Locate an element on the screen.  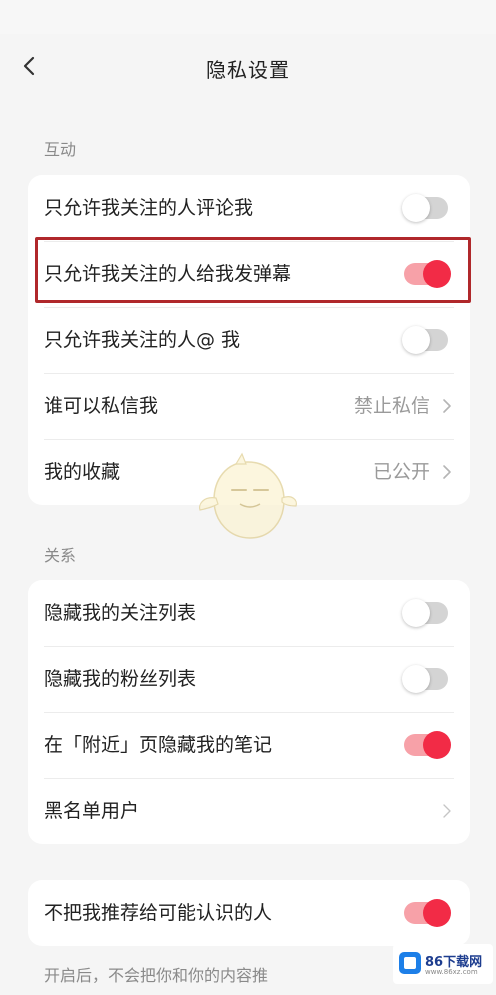
section-label-relation: 关系 is located at coordinates (60, 555).